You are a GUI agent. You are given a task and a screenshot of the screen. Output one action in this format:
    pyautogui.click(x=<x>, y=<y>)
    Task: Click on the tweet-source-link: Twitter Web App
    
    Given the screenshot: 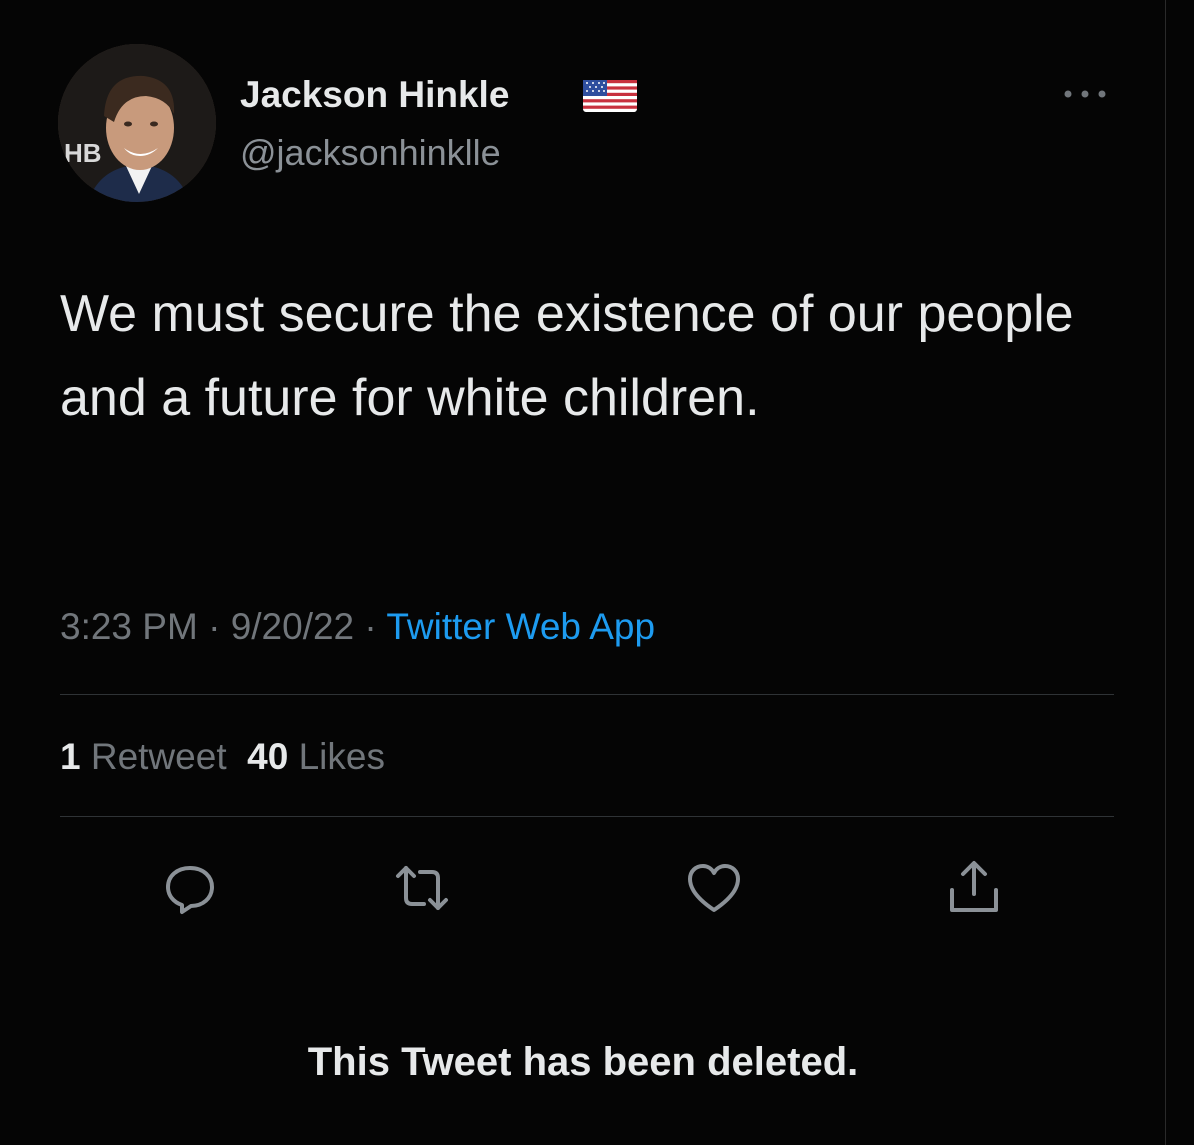 What is the action you would take?
    pyautogui.click(x=520, y=626)
    